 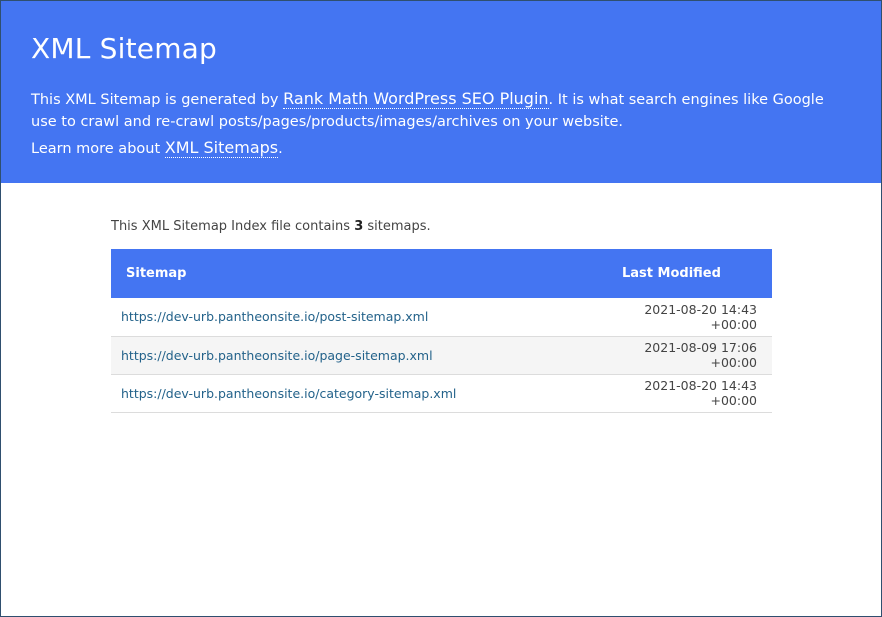 What do you see at coordinates (359, 226) in the screenshot?
I see `sitemap-count: 3` at bounding box center [359, 226].